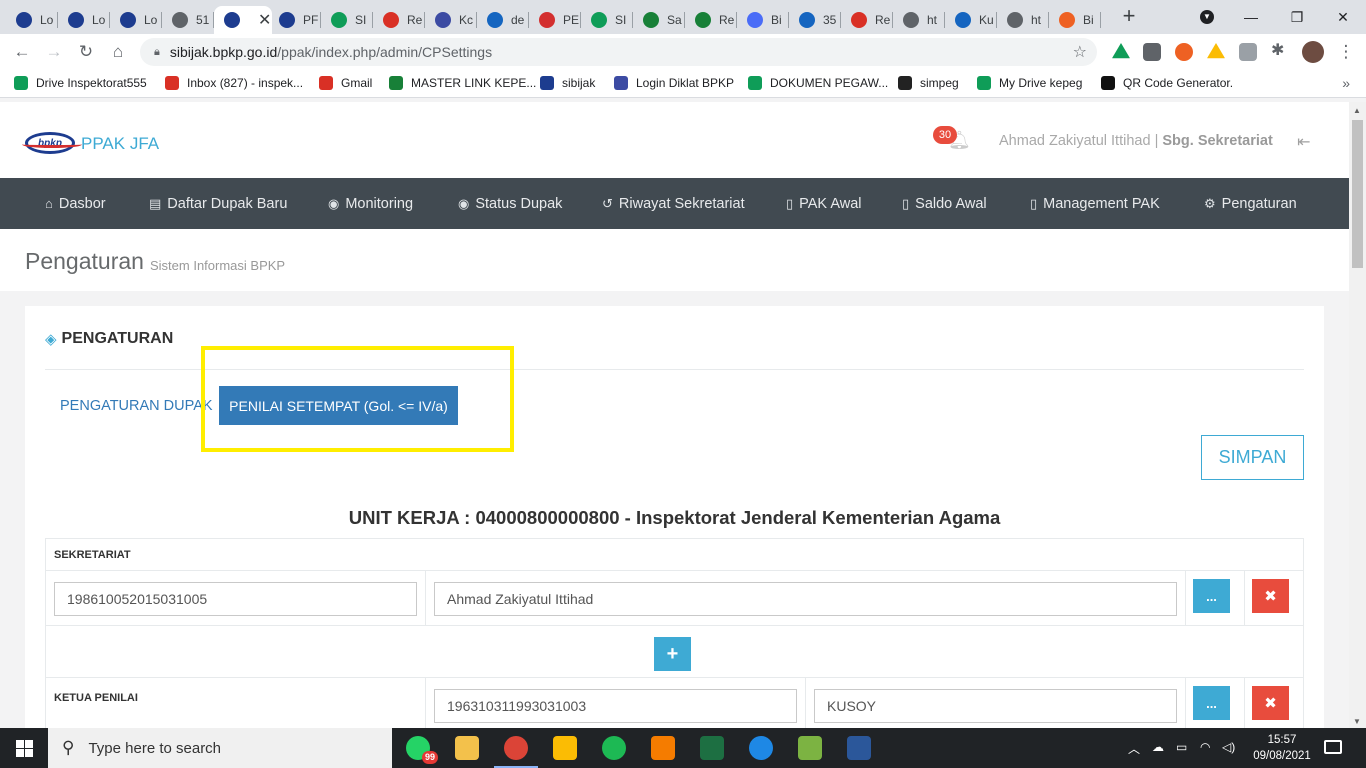  Describe the element at coordinates (1357, 110) in the screenshot. I see `scroll-up-icon: ▲` at that location.